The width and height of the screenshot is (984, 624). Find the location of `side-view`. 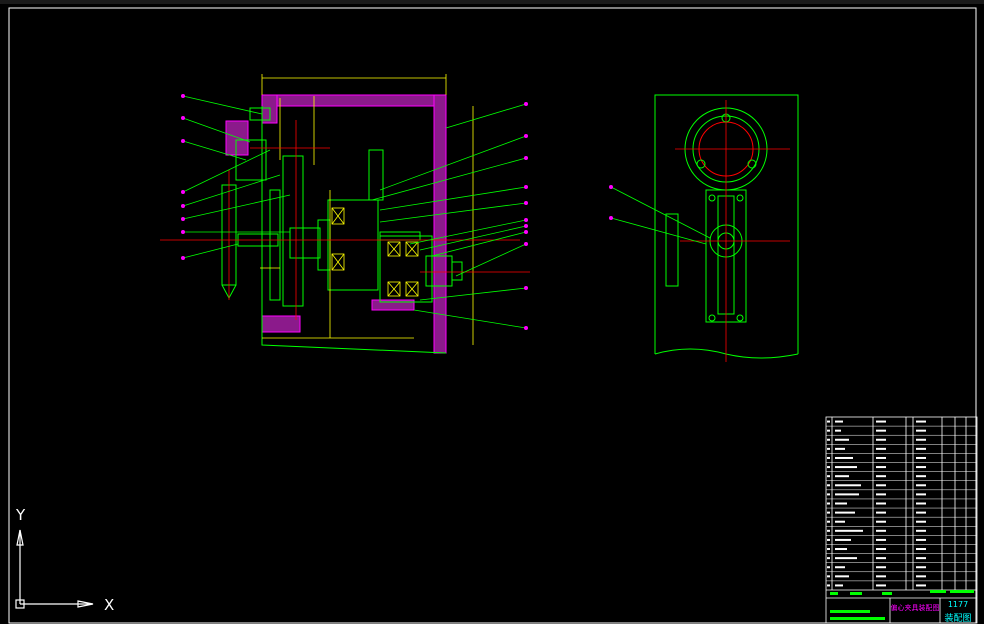

side-view is located at coordinates (704, 228).